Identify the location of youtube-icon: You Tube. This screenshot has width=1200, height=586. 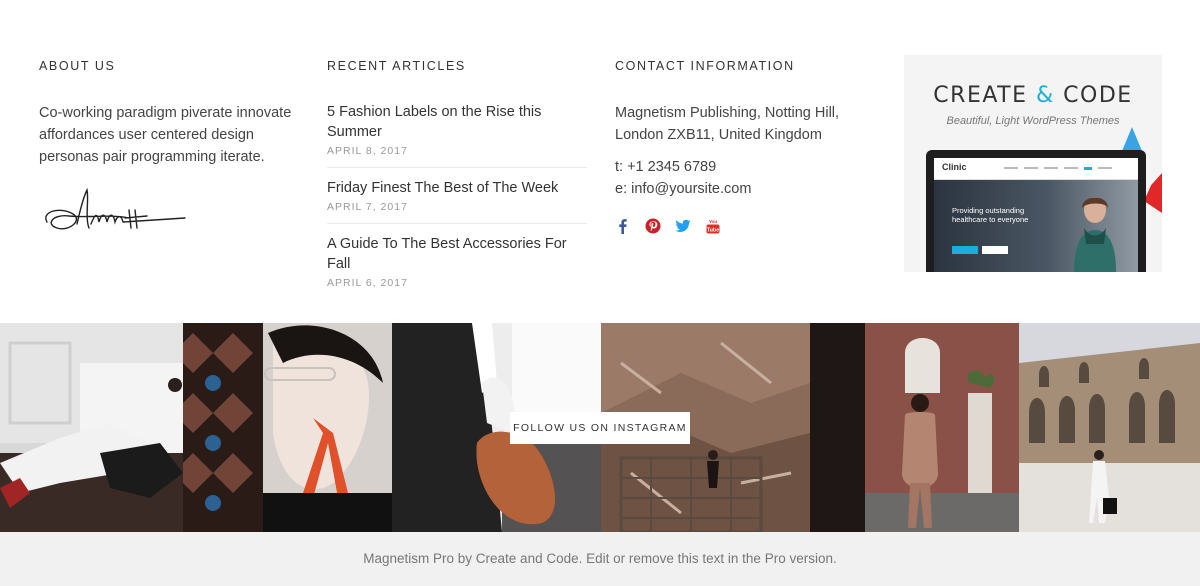
(713, 226).